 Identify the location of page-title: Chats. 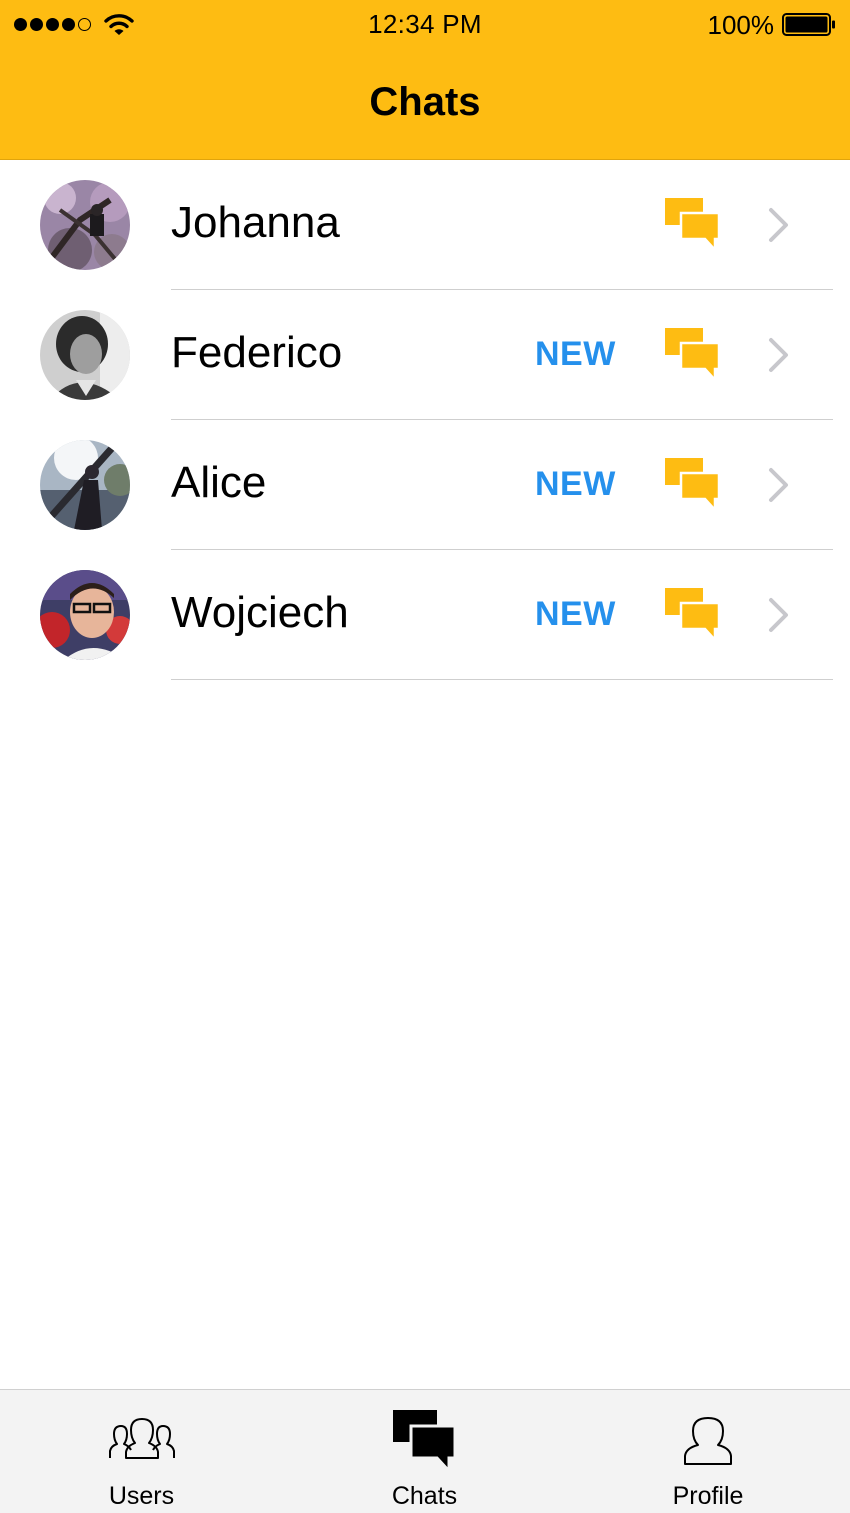
(425, 102).